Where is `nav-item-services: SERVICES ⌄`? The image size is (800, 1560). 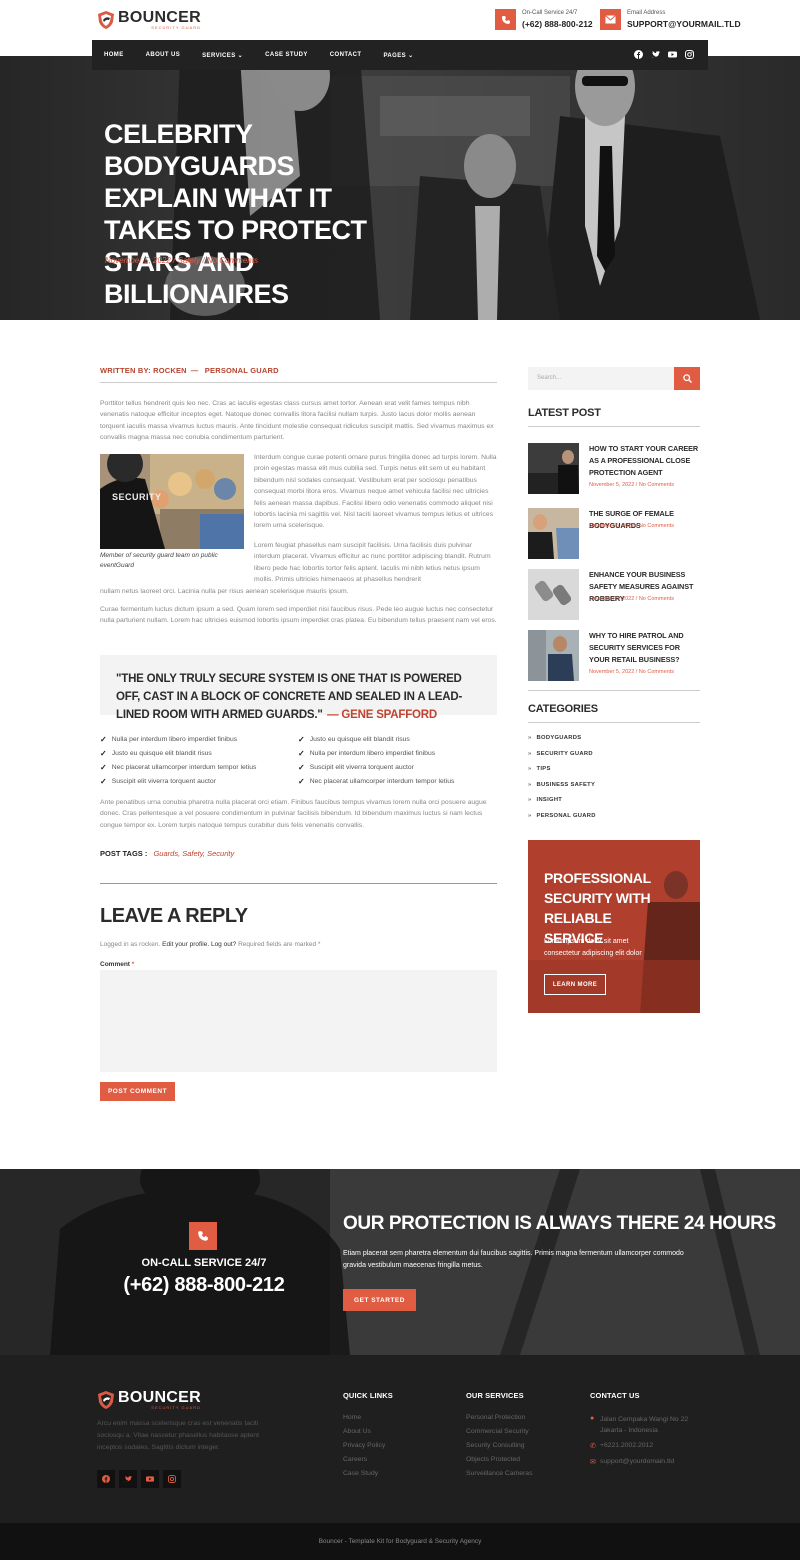 nav-item-services: SERVICES ⌄ is located at coordinates (222, 55).